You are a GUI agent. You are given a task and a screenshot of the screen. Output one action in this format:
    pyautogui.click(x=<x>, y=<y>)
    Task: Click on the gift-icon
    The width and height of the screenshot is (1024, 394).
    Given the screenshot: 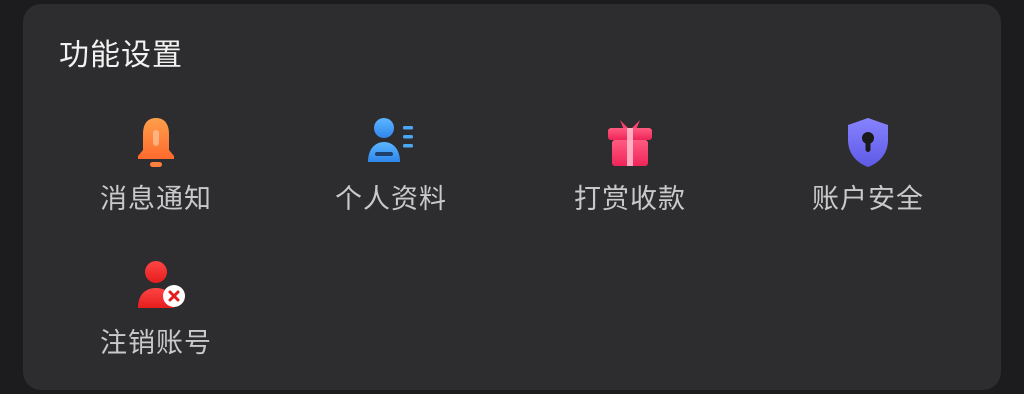 What is the action you would take?
    pyautogui.click(x=630, y=144)
    